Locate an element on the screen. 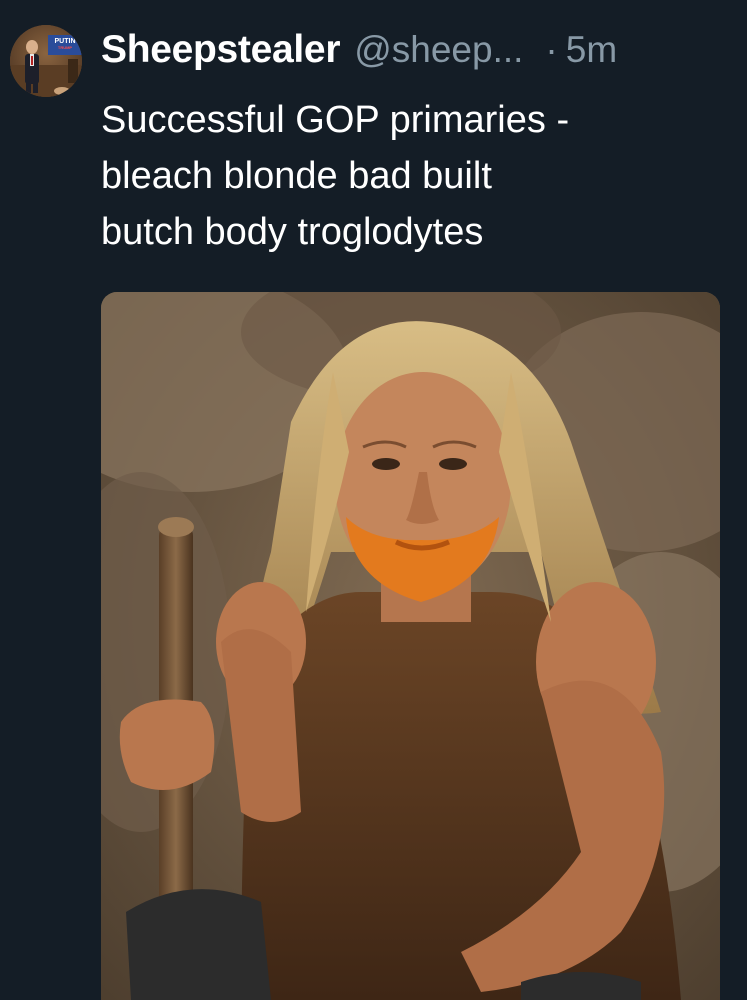  tweet-header: Sheepstealer @sheep... · 5m is located at coordinates (414, 53).